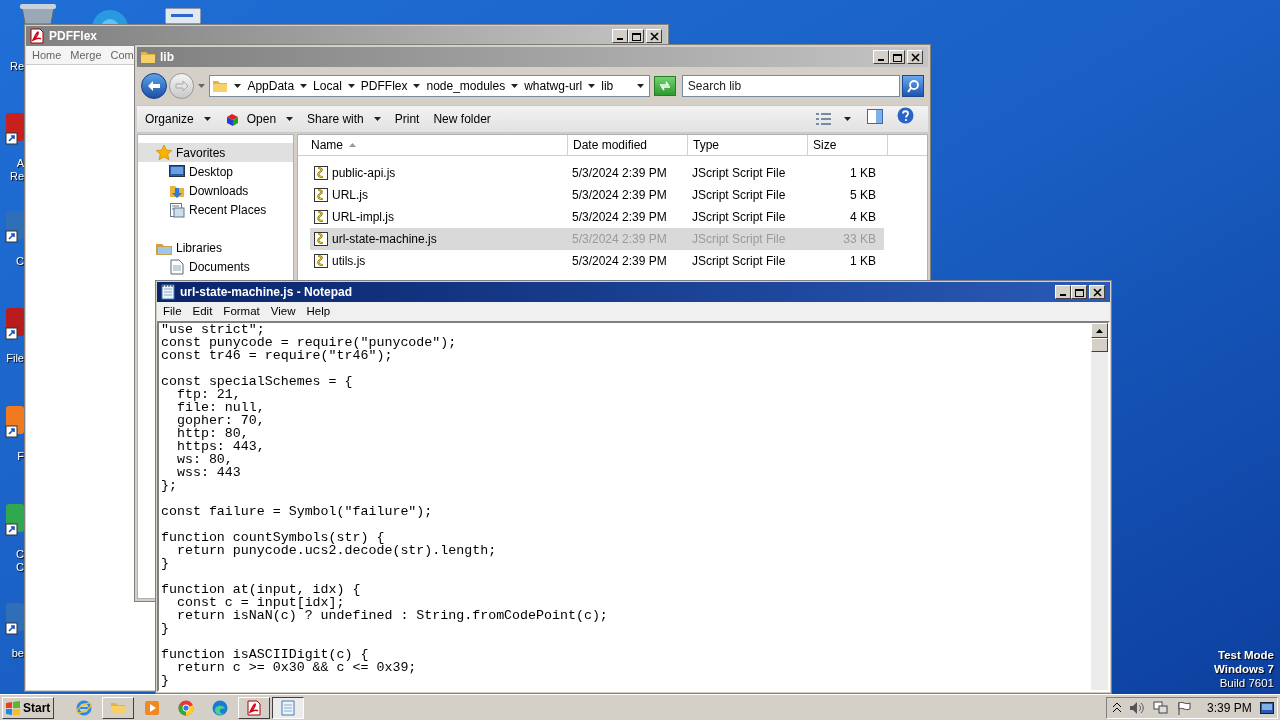 Image resolution: width=1280 pixels, height=720 pixels. Describe the element at coordinates (318, 311) in the screenshot. I see `menu-item: Help` at that location.